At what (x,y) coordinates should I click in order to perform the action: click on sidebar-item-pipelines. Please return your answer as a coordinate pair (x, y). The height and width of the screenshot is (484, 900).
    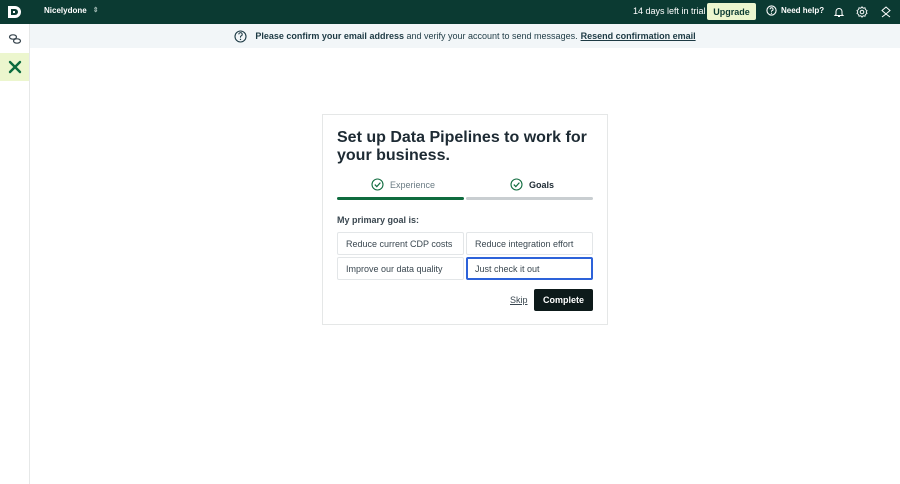
    Looking at the image, I should click on (14, 67).